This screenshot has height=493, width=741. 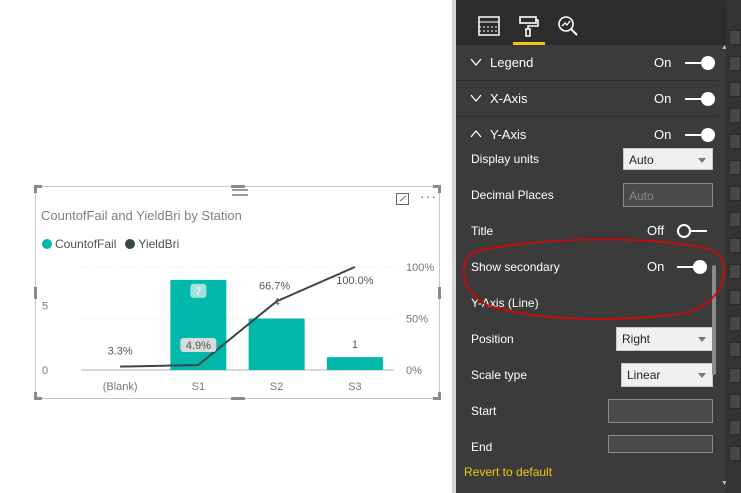 What do you see at coordinates (505, 159) in the screenshot?
I see `display-units-label: Display units` at bounding box center [505, 159].